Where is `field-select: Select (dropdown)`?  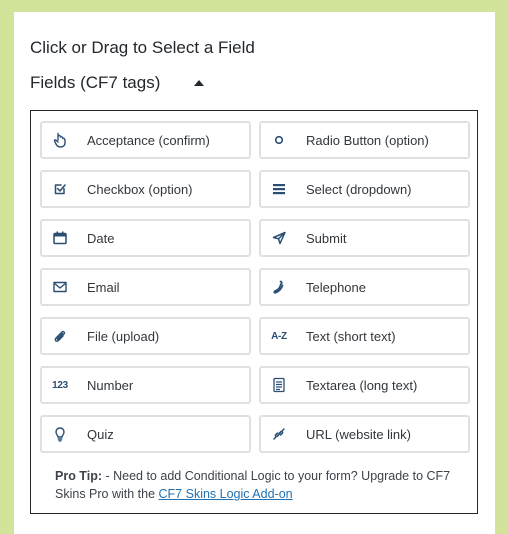 field-select: Select (dropdown) is located at coordinates (364, 189).